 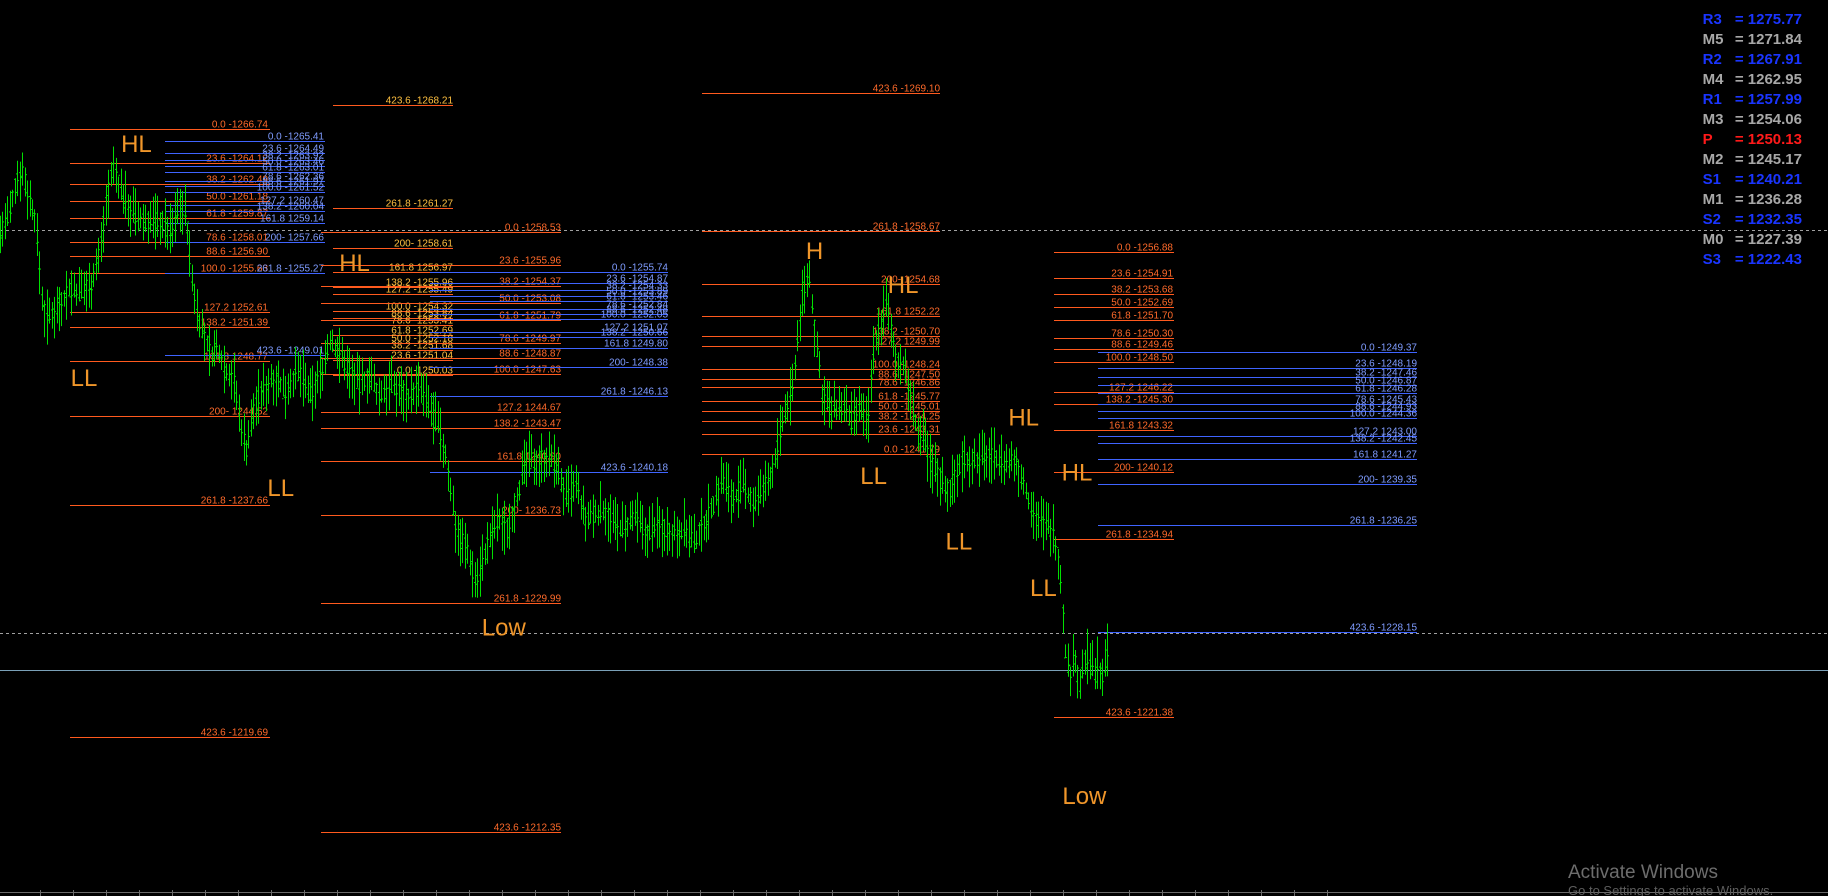 I want to click on fib-label: 261.8 -1246.13, so click(x=635, y=392).